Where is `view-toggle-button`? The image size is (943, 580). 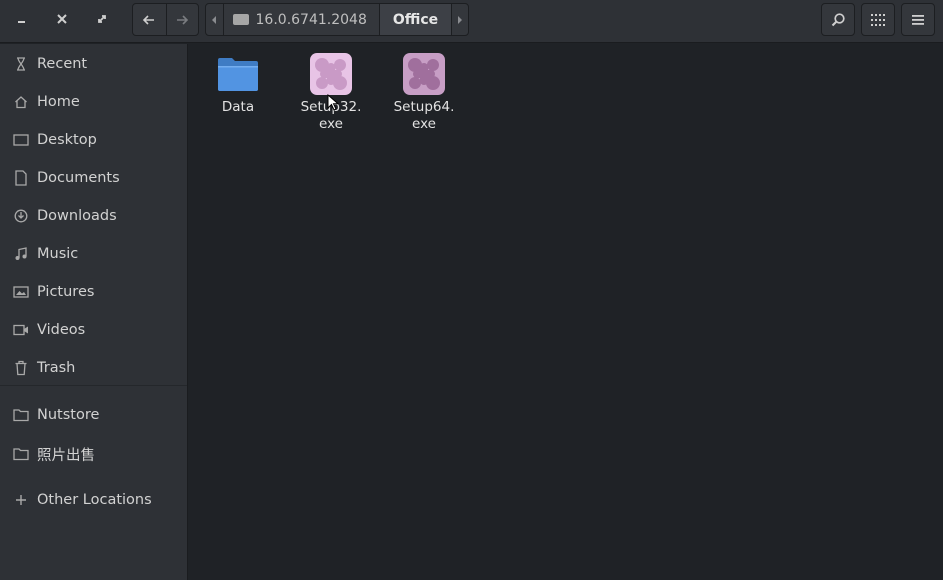 view-toggle-button is located at coordinates (878, 19).